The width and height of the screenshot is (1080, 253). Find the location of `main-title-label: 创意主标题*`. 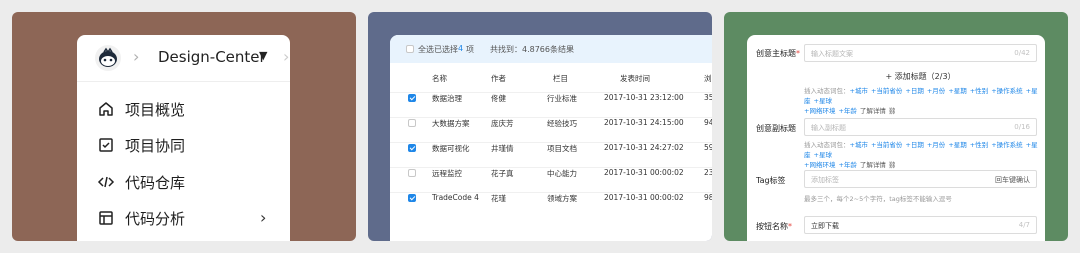

main-title-label: 创意主标题* is located at coordinates (778, 53).